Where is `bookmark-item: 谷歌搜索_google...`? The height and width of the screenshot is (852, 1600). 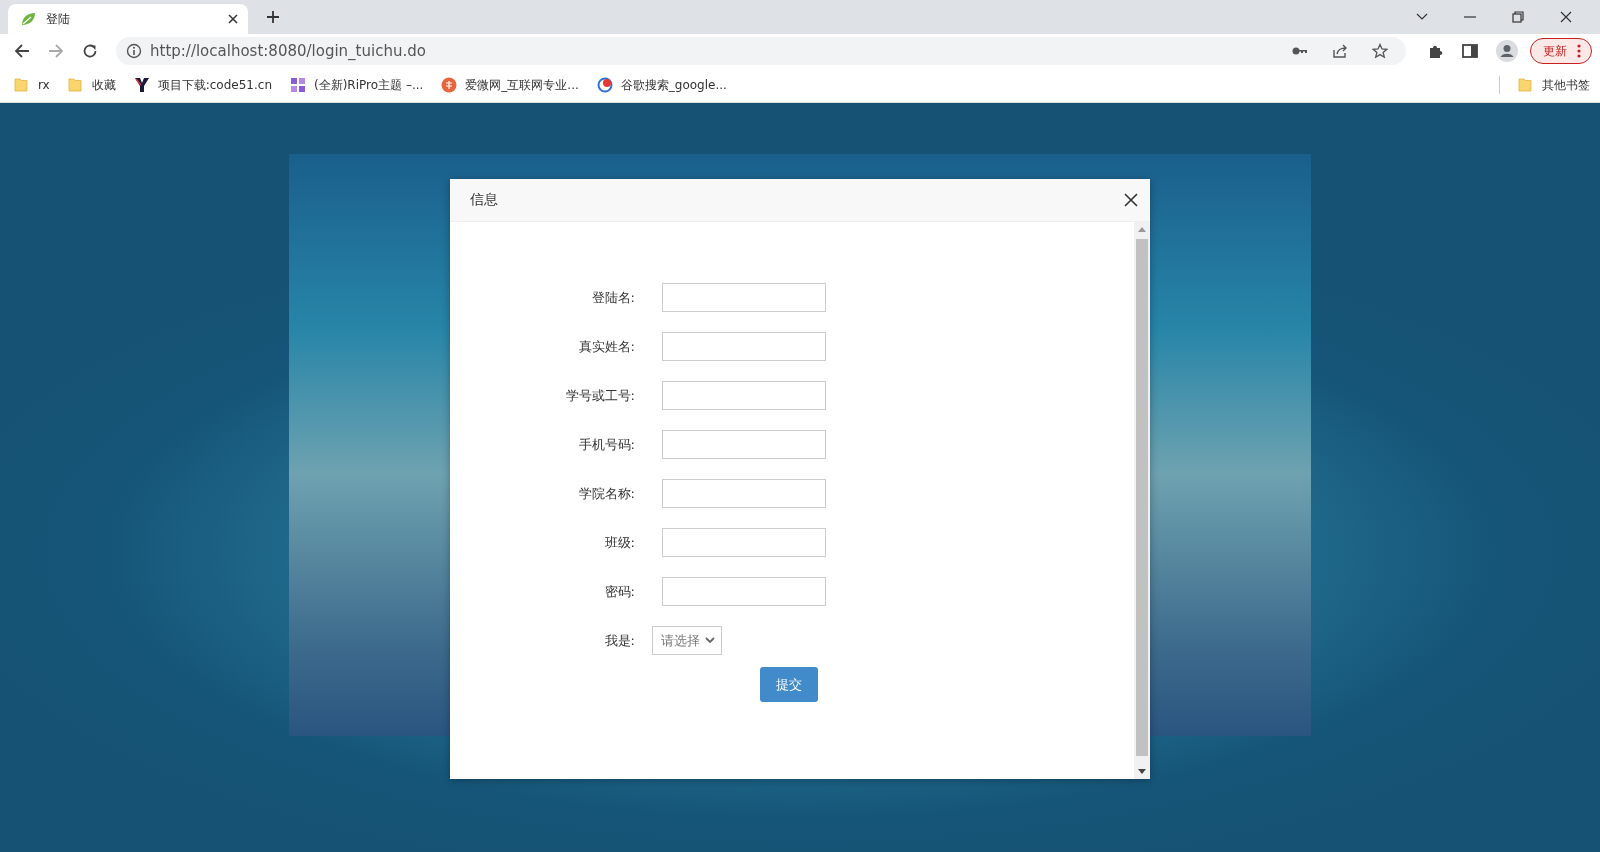
bookmark-item: 谷歌搜索_google... is located at coordinates (661, 85).